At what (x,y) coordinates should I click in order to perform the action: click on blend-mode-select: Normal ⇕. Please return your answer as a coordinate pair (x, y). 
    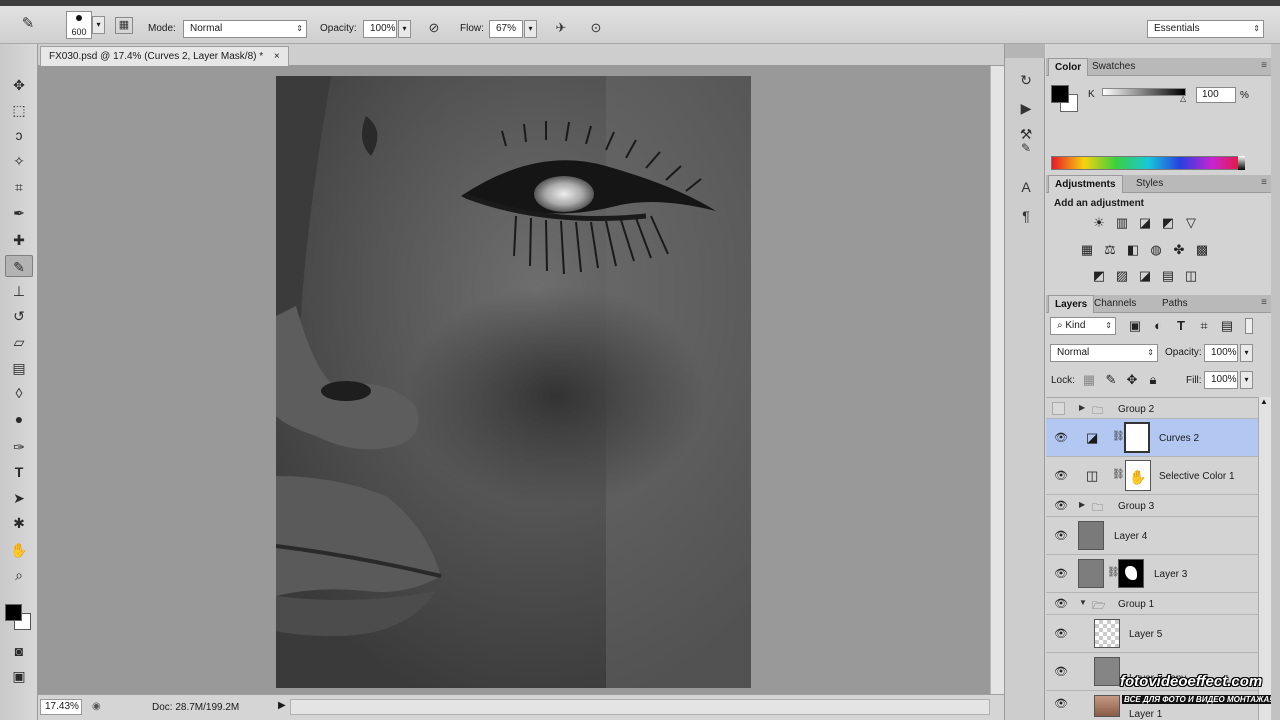
    Looking at the image, I should click on (1104, 353).